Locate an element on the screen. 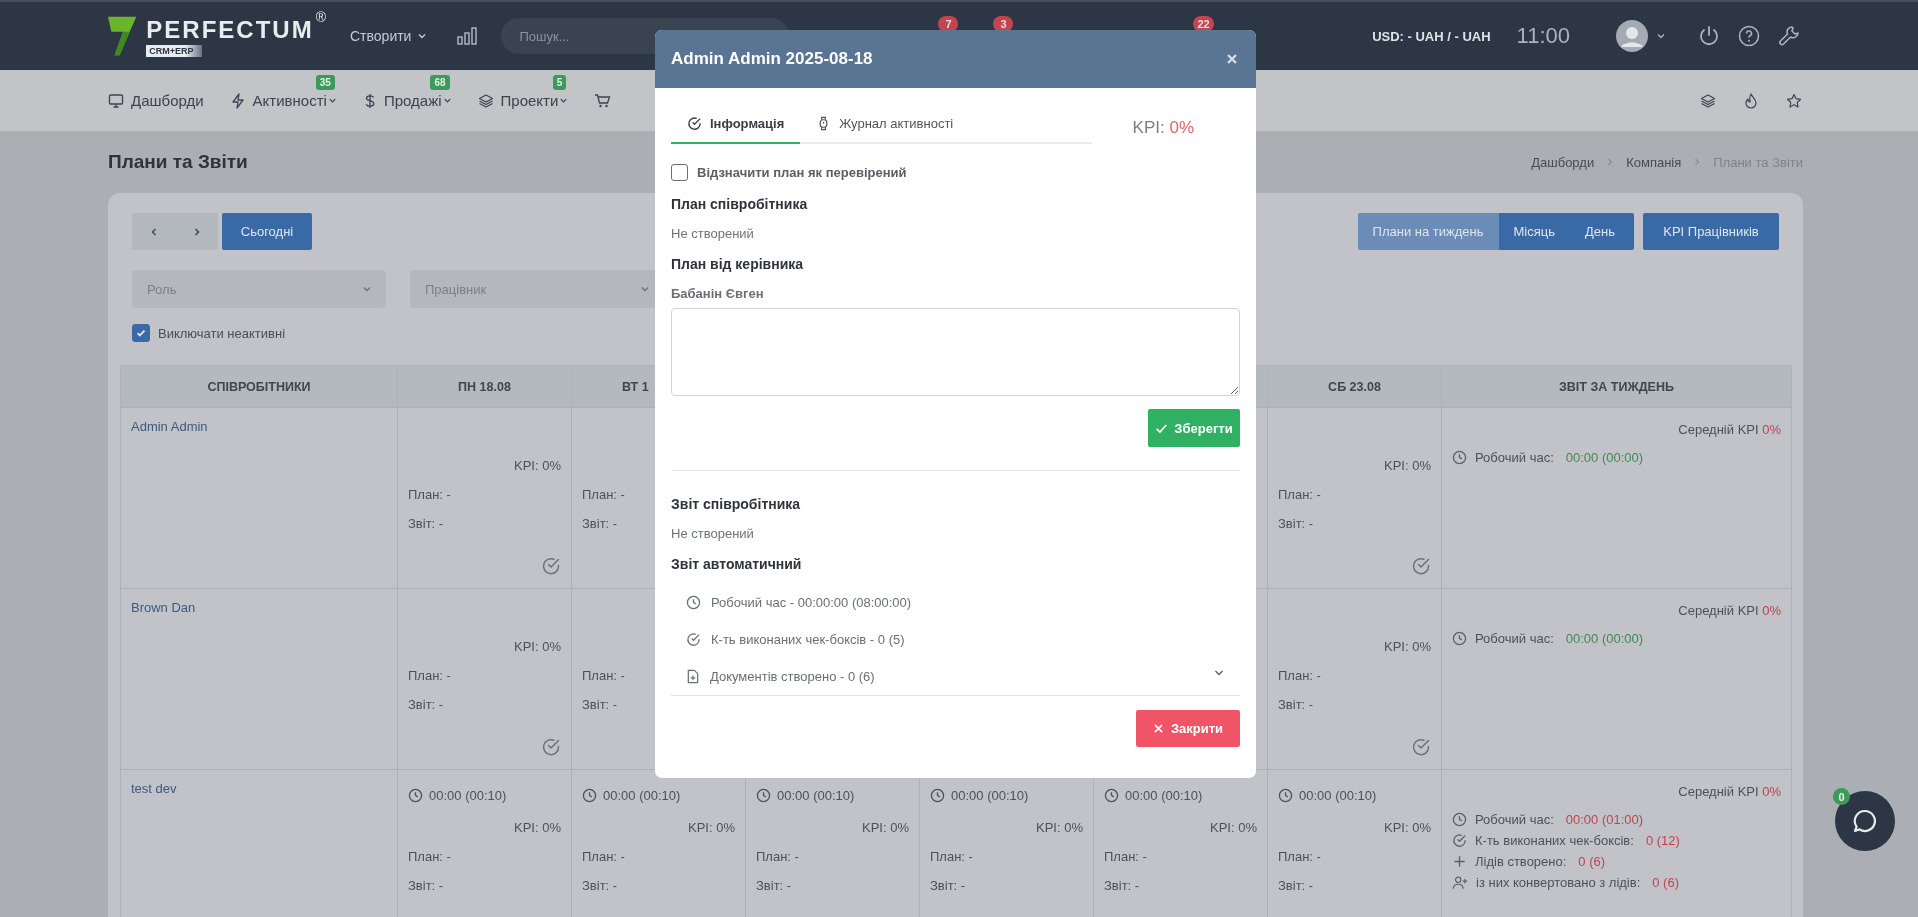 This screenshot has height=917, width=1918. create-menu: Створити is located at coordinates (389, 36).